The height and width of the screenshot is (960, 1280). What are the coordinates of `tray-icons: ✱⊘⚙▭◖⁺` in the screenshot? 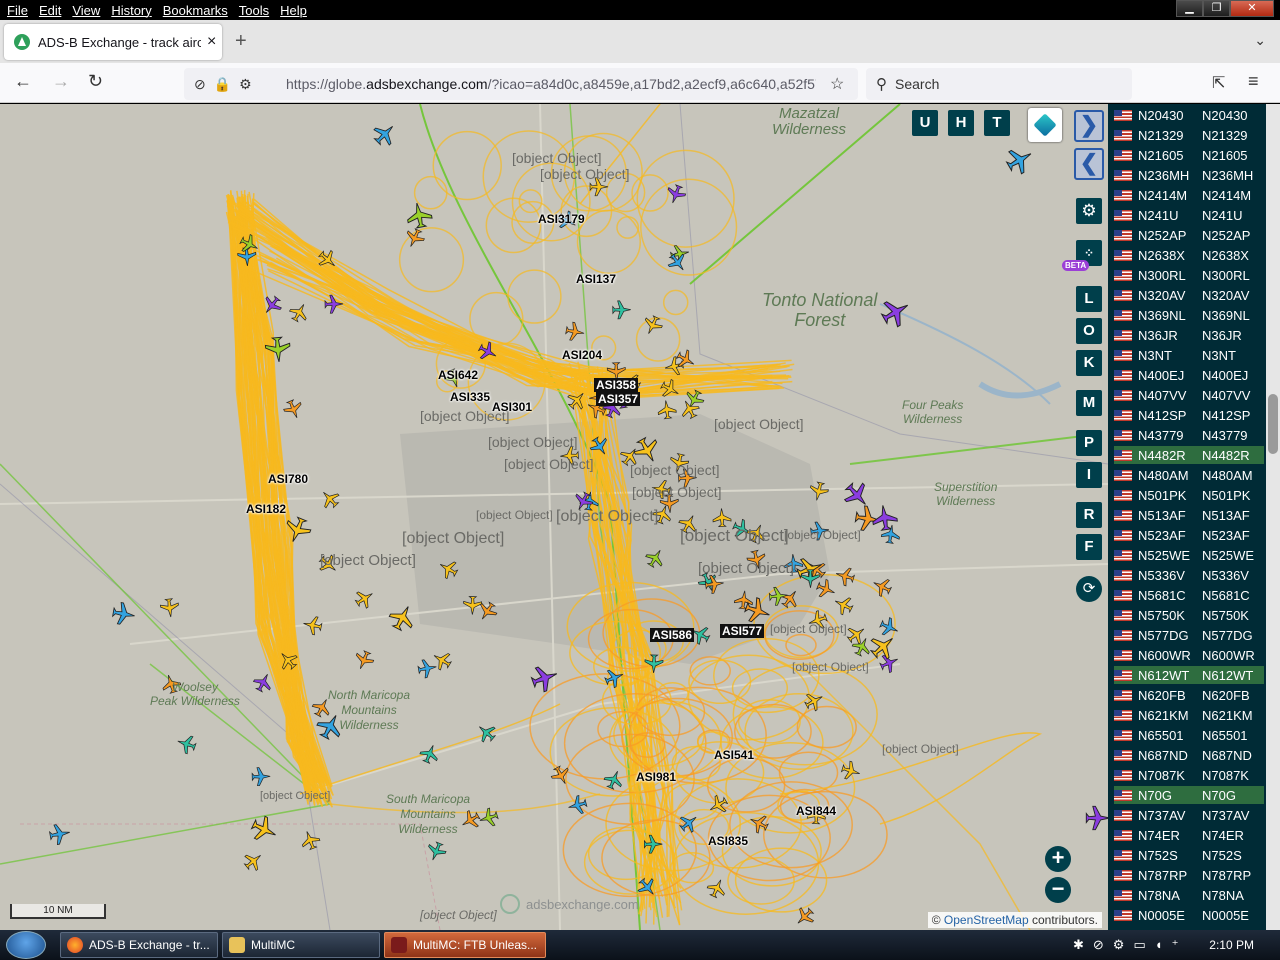 It's located at (1130, 945).